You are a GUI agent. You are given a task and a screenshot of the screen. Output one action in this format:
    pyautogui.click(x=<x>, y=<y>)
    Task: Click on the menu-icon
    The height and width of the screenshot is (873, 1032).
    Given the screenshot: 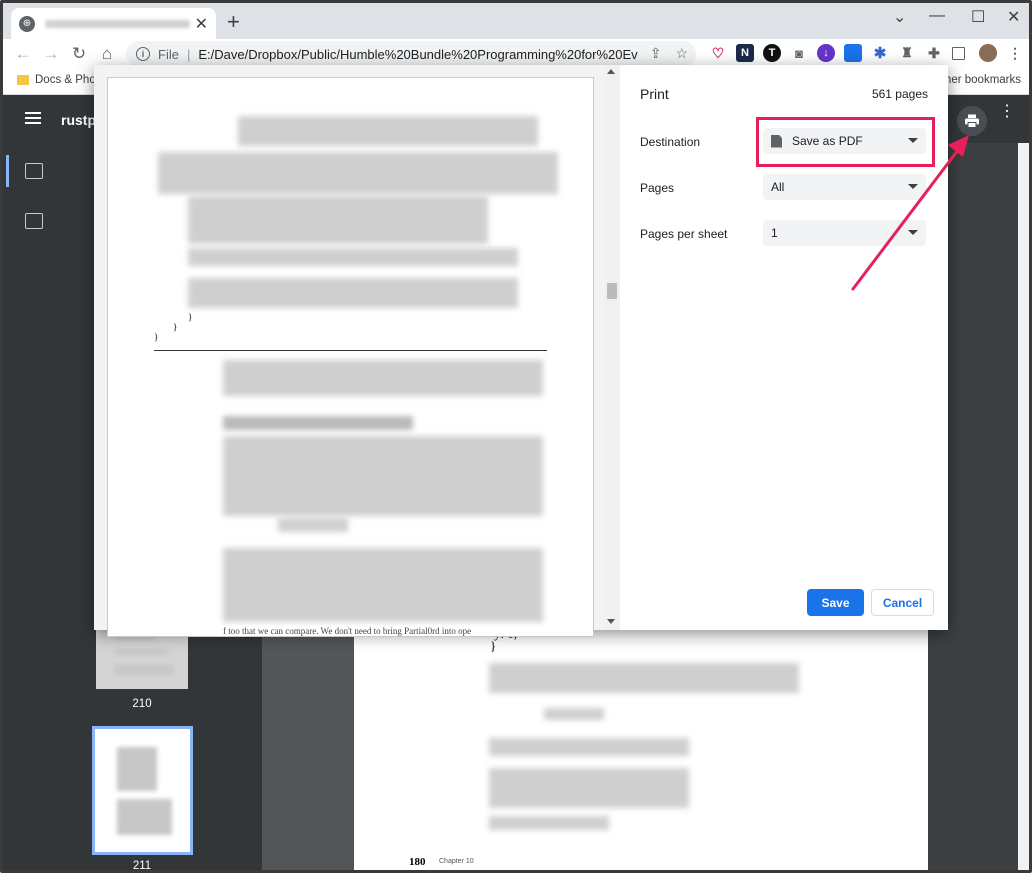 What is the action you would take?
    pyautogui.click(x=33, y=118)
    